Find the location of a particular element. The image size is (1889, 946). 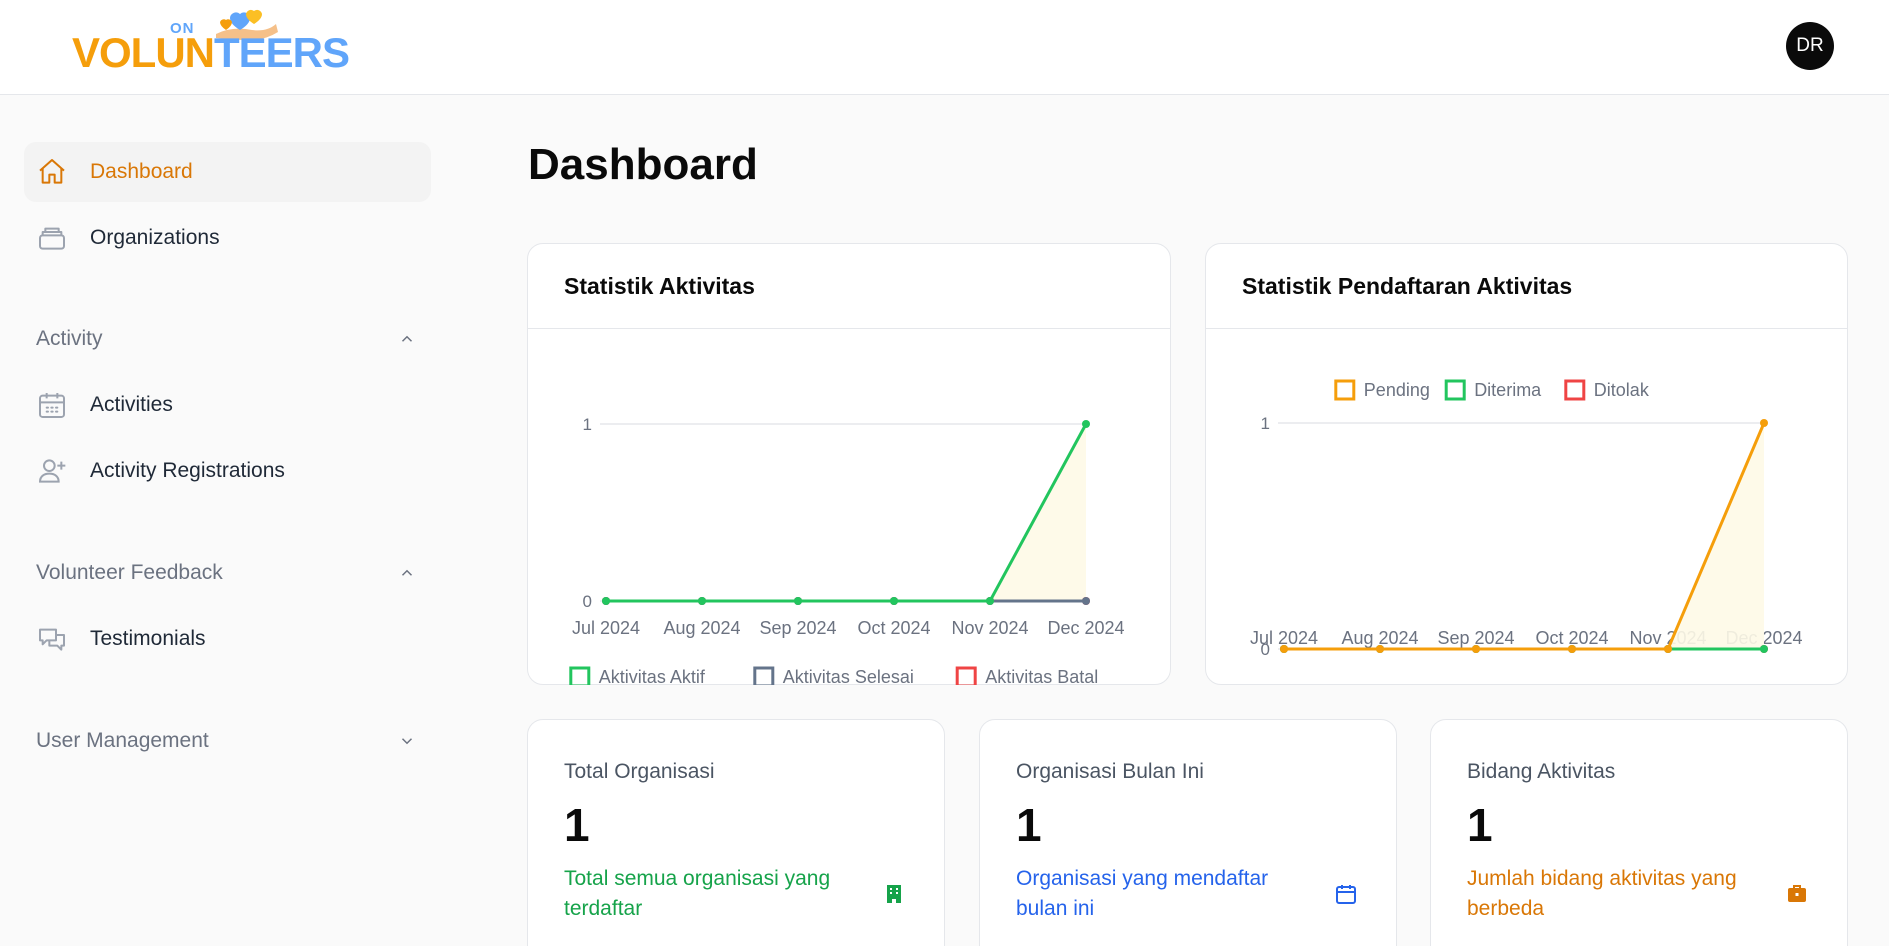

sidebar-group-user-management: User Management is located at coordinates (226, 741).